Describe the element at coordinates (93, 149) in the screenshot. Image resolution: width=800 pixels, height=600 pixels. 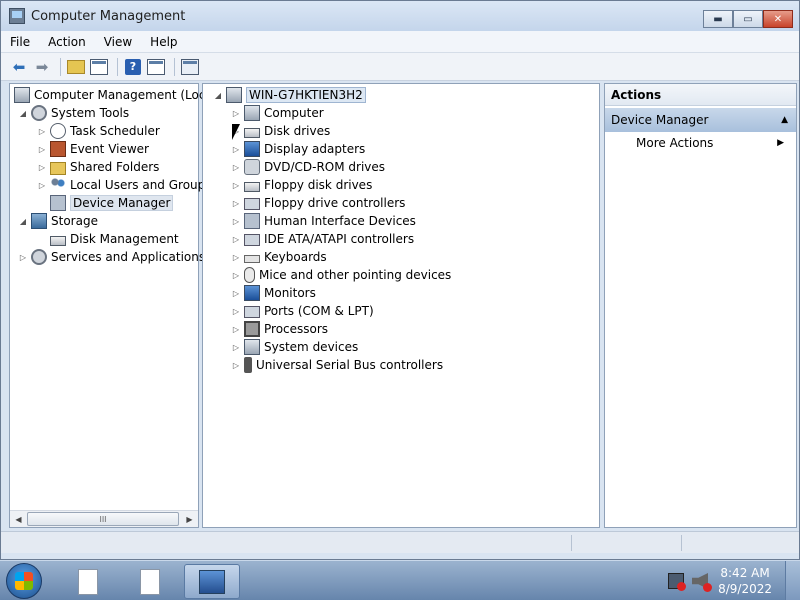
I see `tree-item-event-viewer: ▷ Event Viewer` at that location.